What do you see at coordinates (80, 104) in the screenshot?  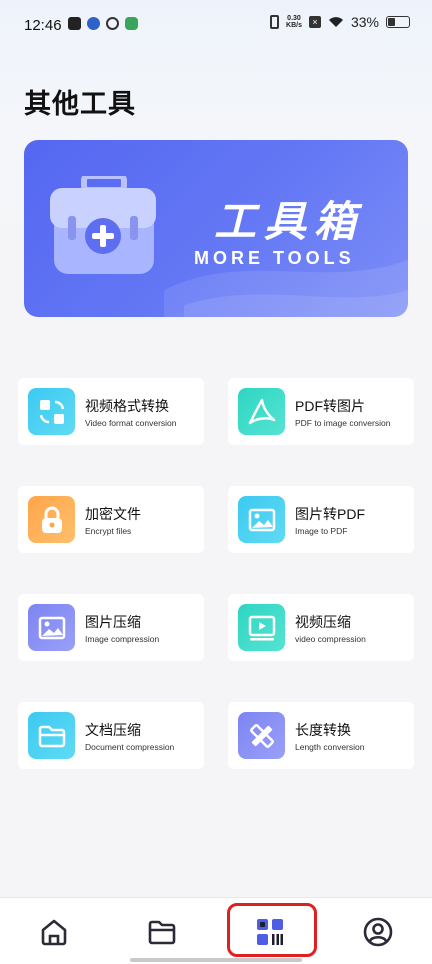 I see `page-title: 其他工具` at bounding box center [80, 104].